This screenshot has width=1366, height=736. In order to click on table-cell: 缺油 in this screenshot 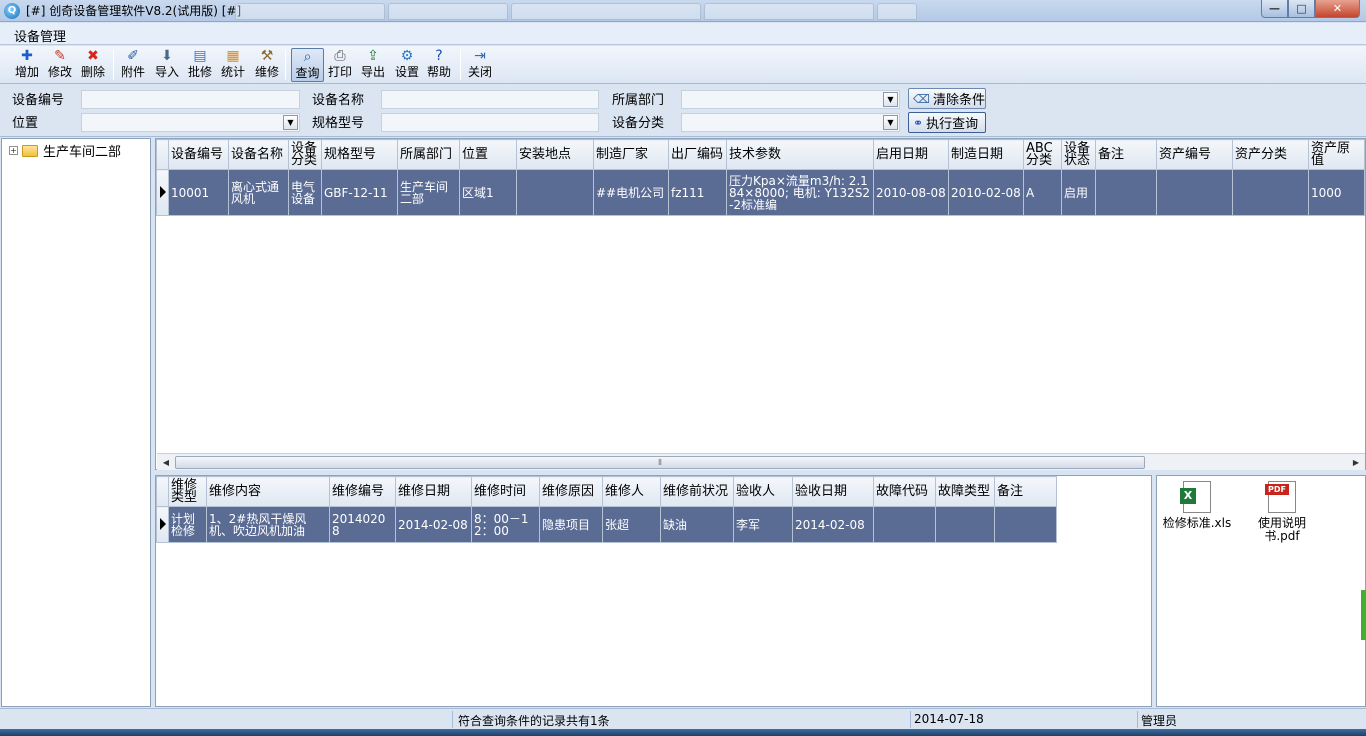, I will do `click(697, 524)`.